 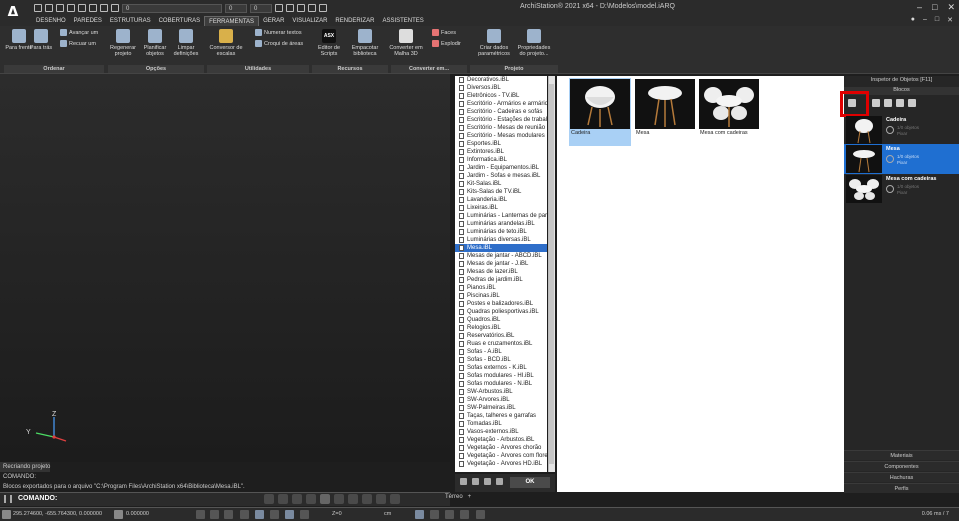 I want to click on panel-perfis: Perfis, so click(x=901, y=488).